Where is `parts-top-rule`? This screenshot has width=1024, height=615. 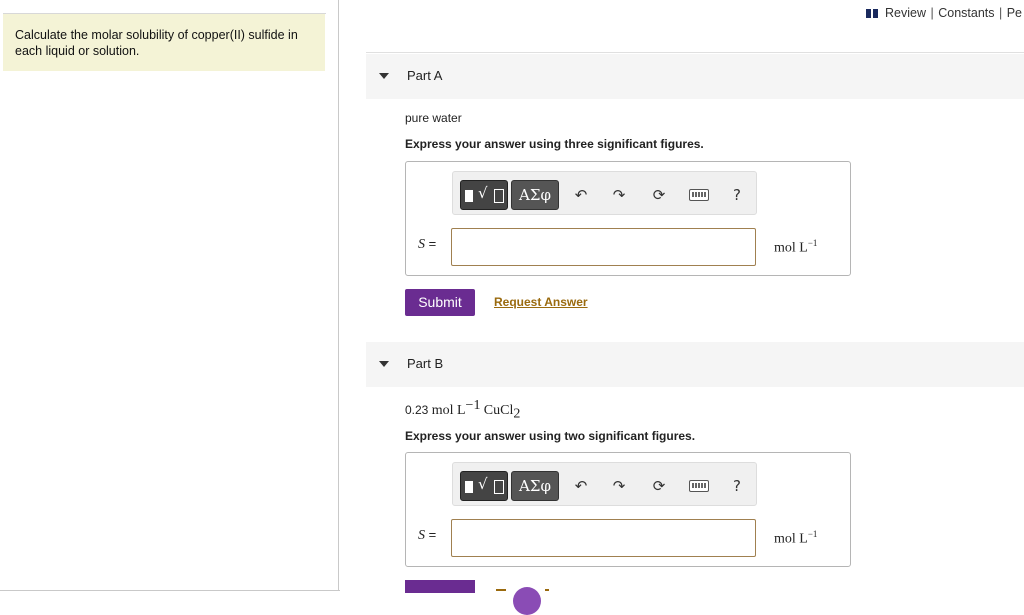
parts-top-rule is located at coordinates (695, 52).